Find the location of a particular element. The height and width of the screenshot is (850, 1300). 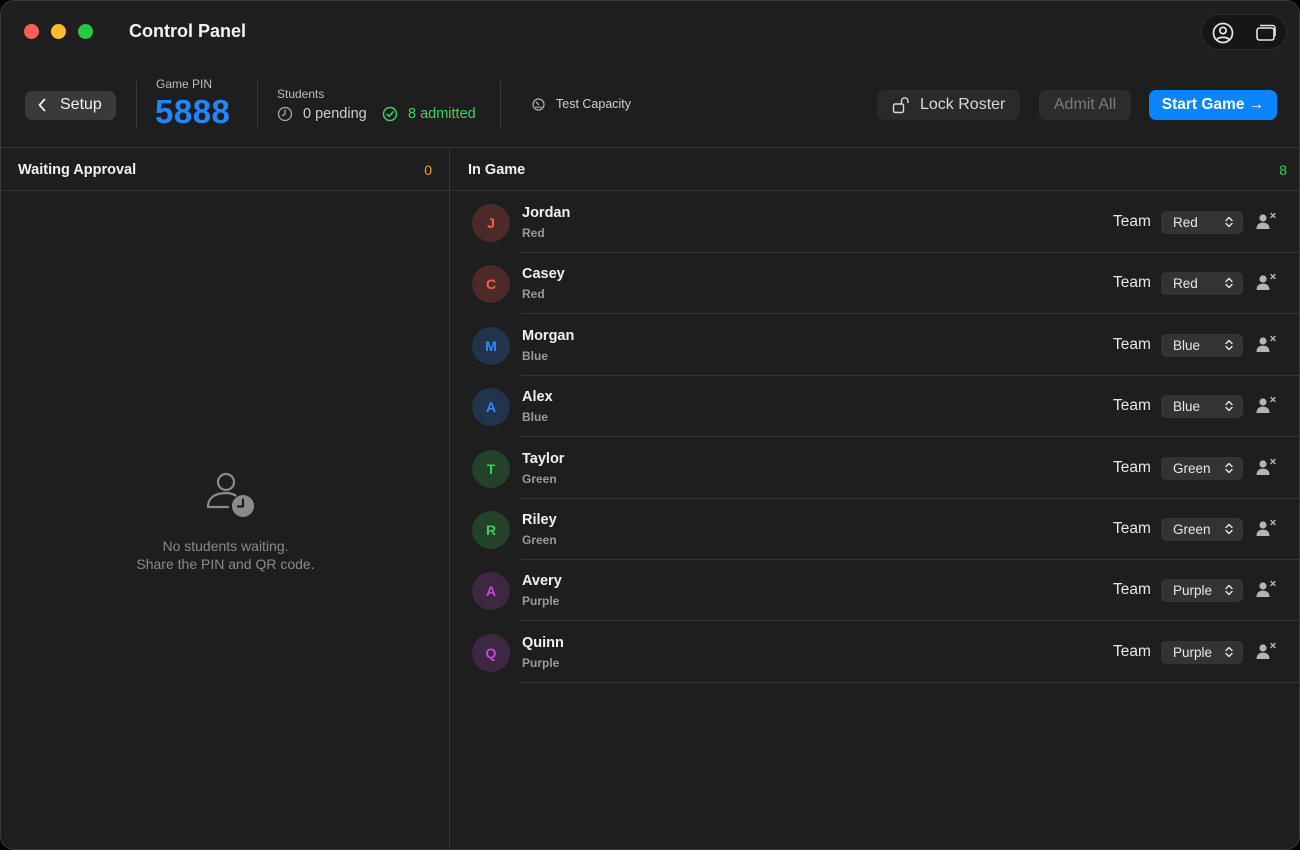

windows-icon is located at coordinates (1265, 33).